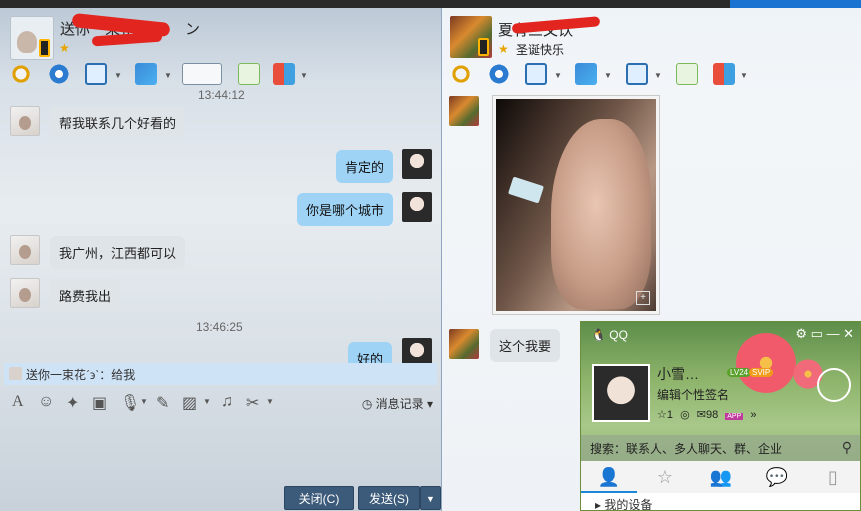  I want to click on magic-icon: ✦, so click(72, 403).